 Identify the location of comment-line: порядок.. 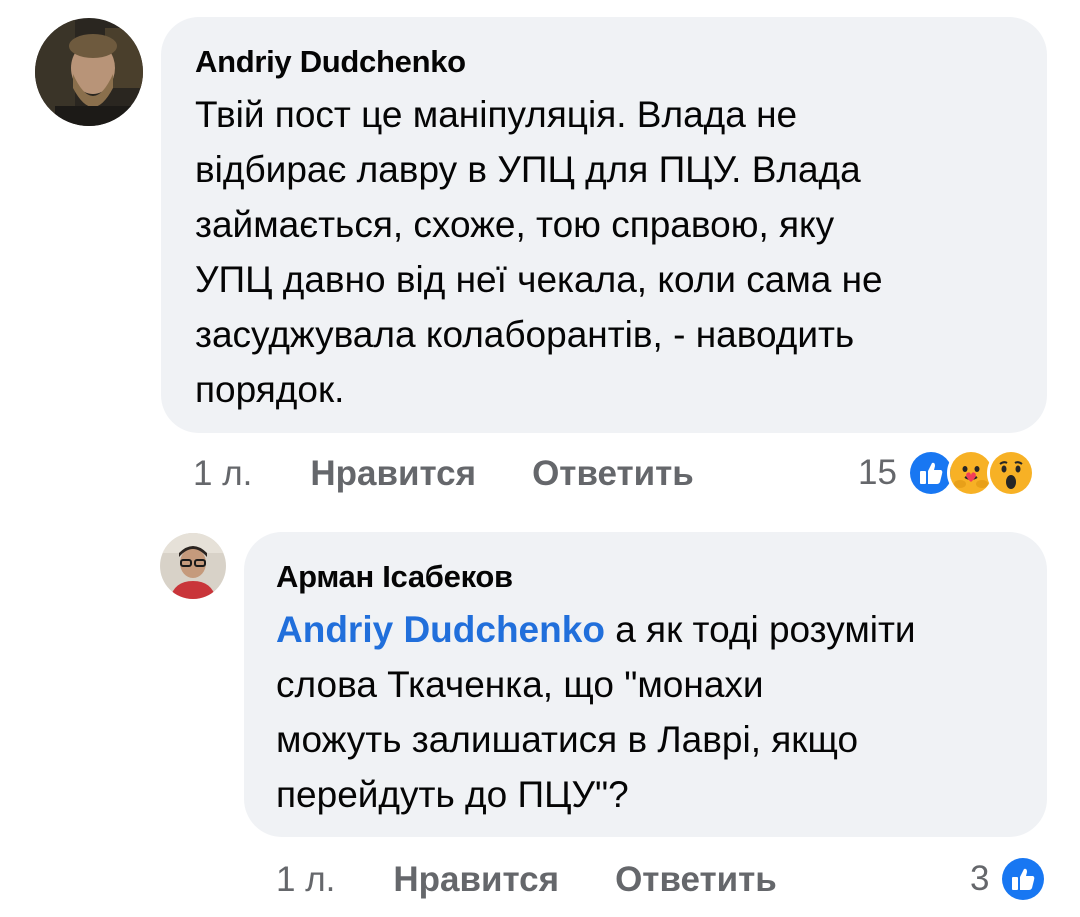
(270, 389).